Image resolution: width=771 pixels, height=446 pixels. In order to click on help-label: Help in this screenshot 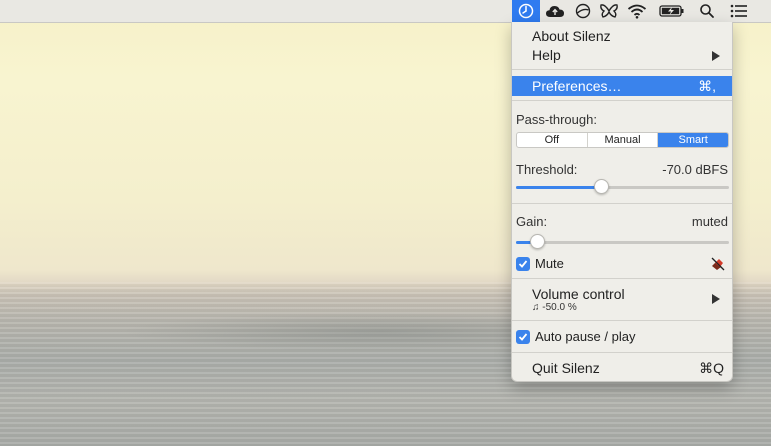, I will do `click(546, 55)`.